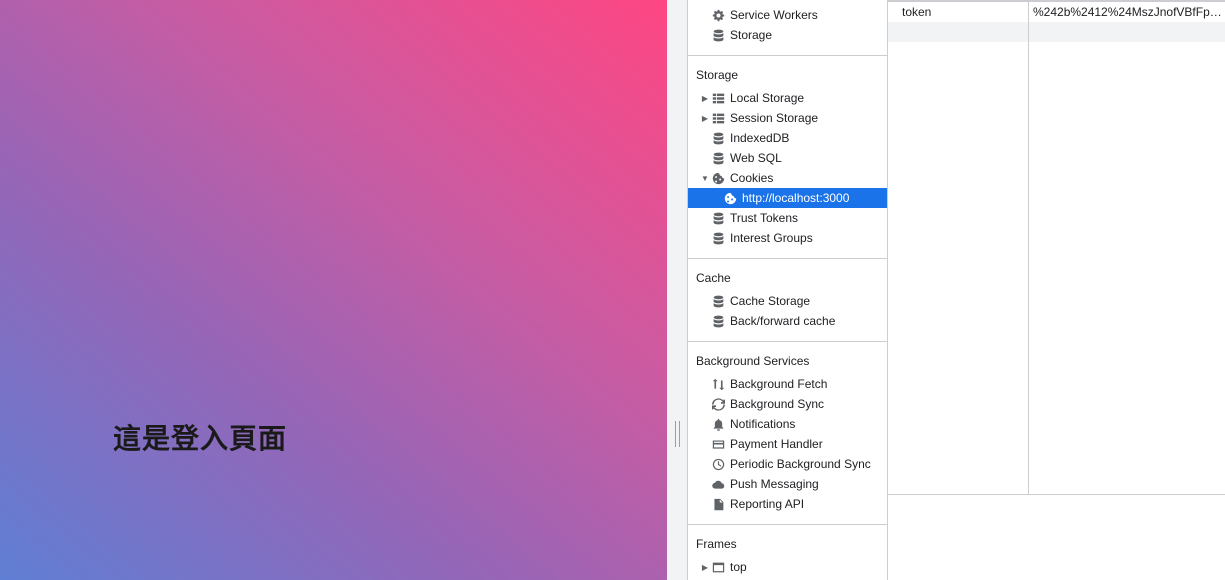  I want to click on gear-icon, so click(718, 15).